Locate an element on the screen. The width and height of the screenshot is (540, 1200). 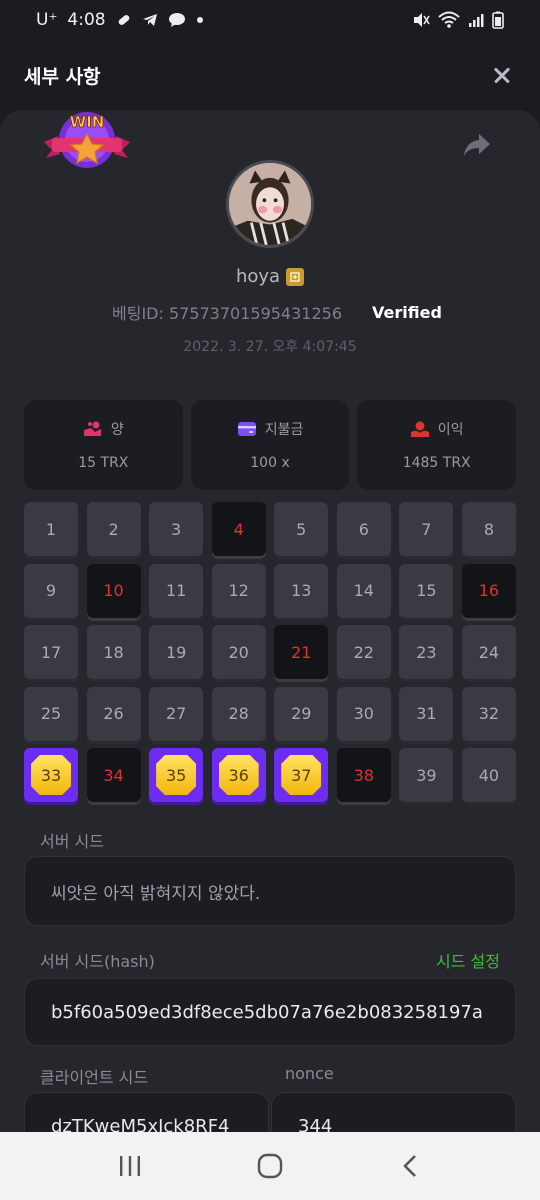
seed-setting-link: 시드 설정 is located at coordinates (468, 960).